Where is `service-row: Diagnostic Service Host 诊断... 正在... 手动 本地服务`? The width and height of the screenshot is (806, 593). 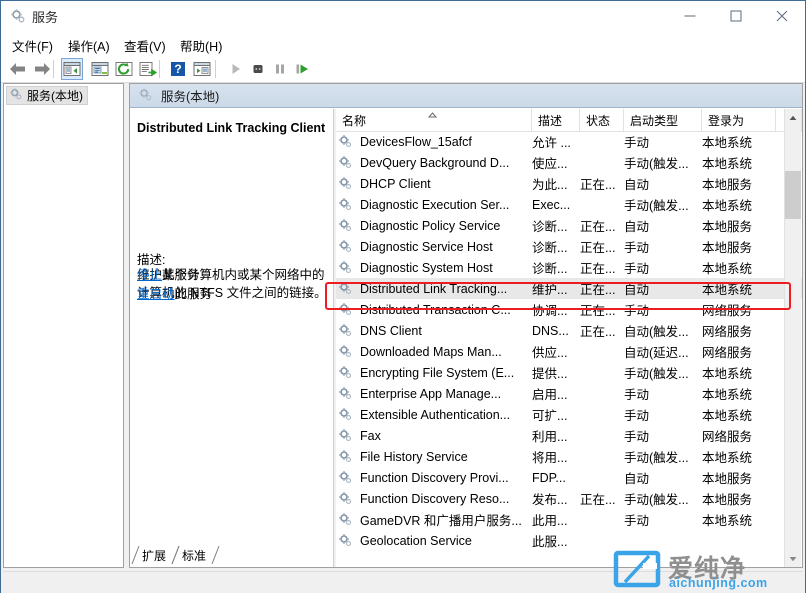 service-row: Diagnostic Service Host 诊断... 正在... 手动 本地服务 is located at coordinates (569, 246).